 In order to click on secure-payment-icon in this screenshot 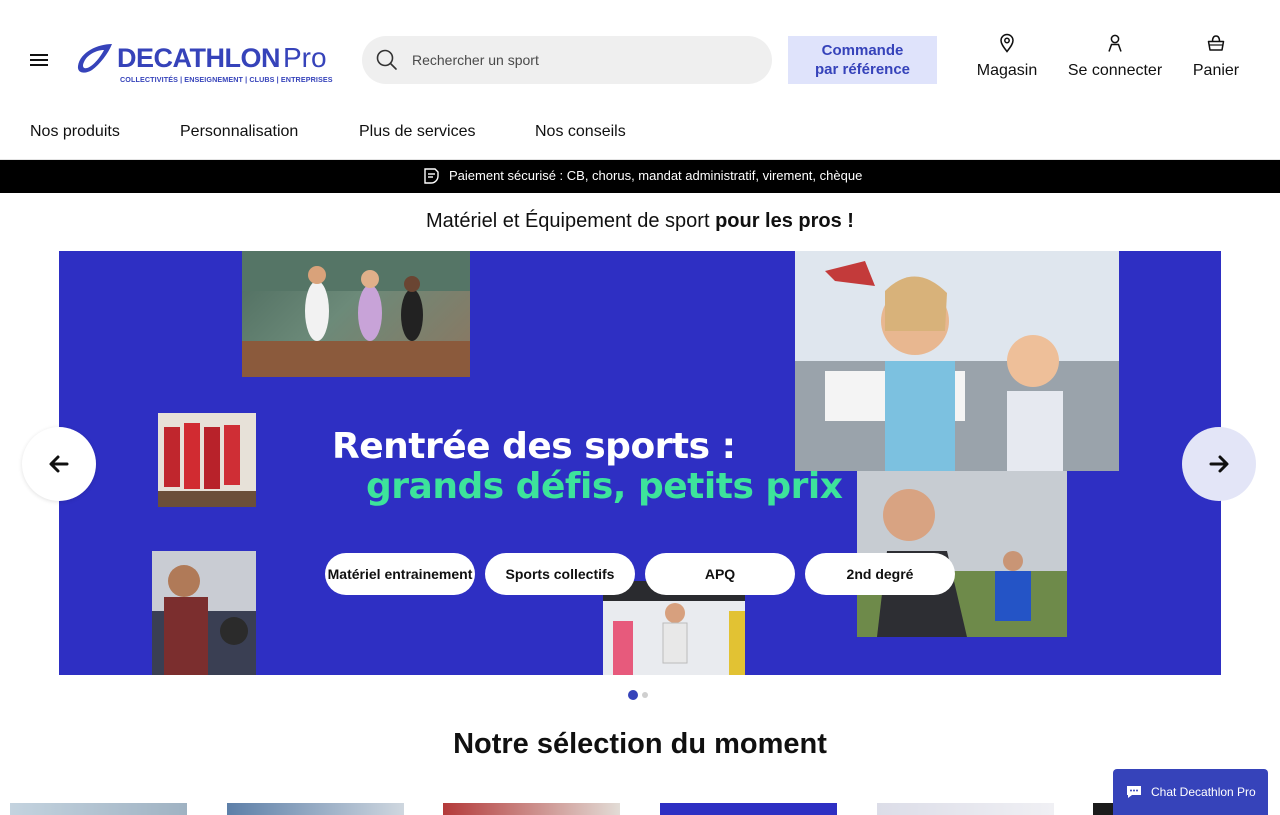, I will do `click(431, 176)`.